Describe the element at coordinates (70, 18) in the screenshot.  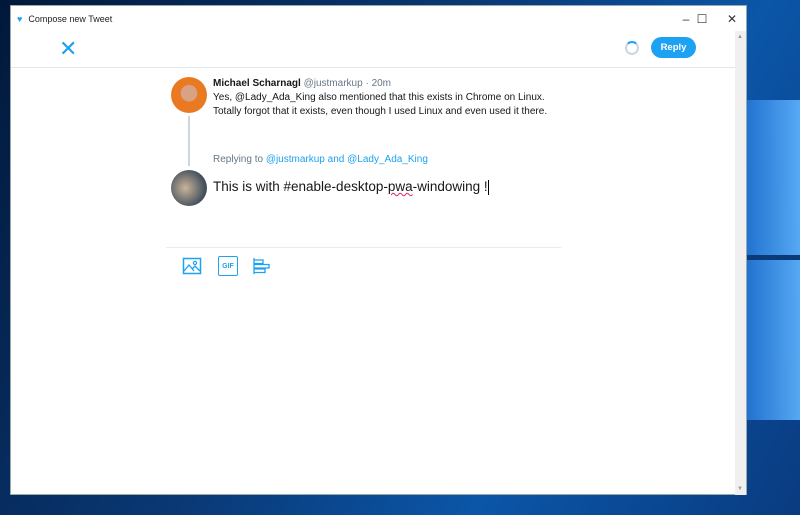
I see `window-title: Compose new Tweet` at that location.